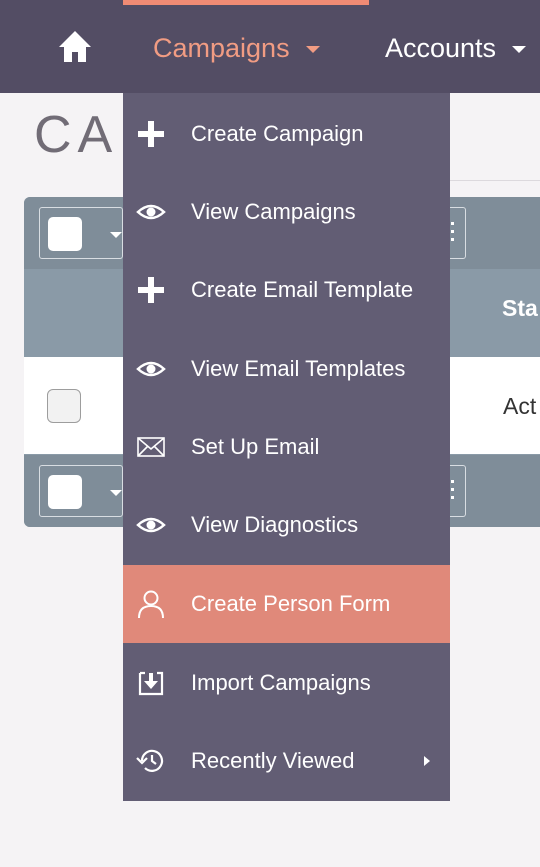  I want to click on history-icon, so click(151, 761).